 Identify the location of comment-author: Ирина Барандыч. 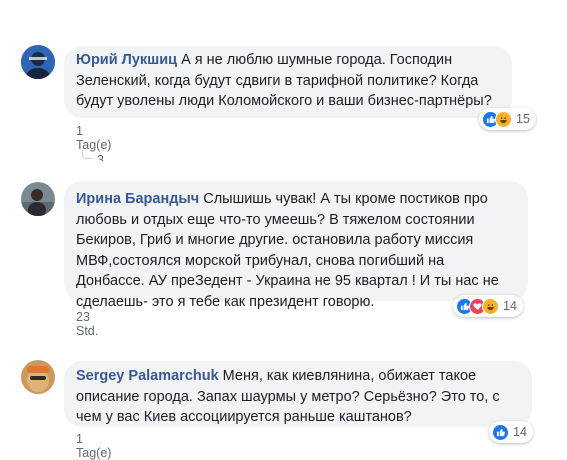
(137, 199).